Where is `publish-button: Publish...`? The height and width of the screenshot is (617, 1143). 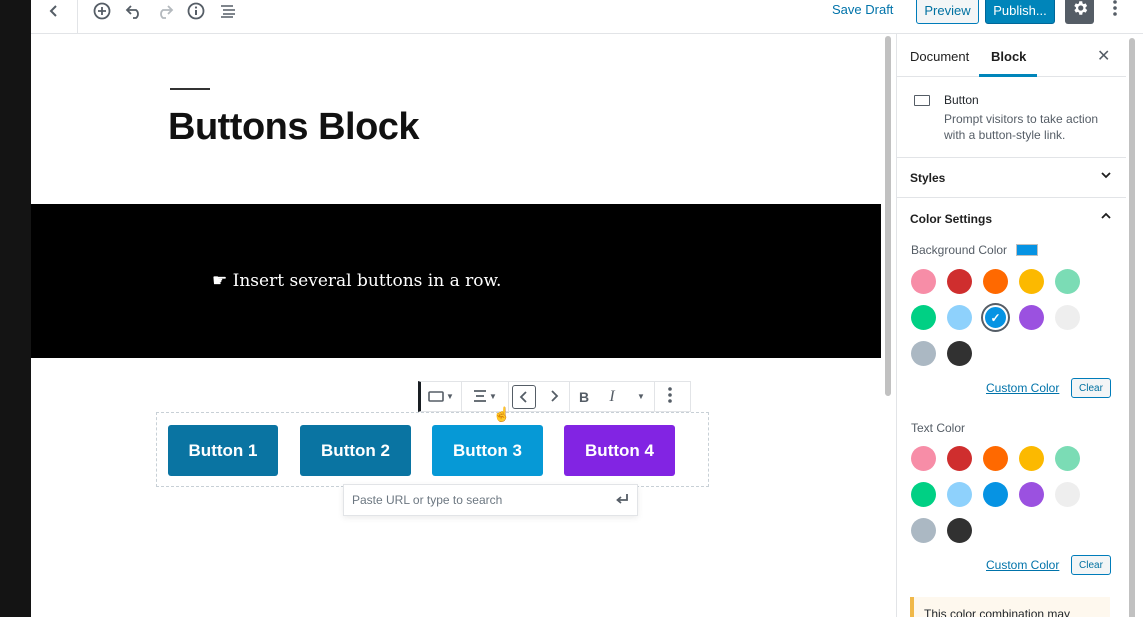
publish-button: Publish... is located at coordinates (1020, 12).